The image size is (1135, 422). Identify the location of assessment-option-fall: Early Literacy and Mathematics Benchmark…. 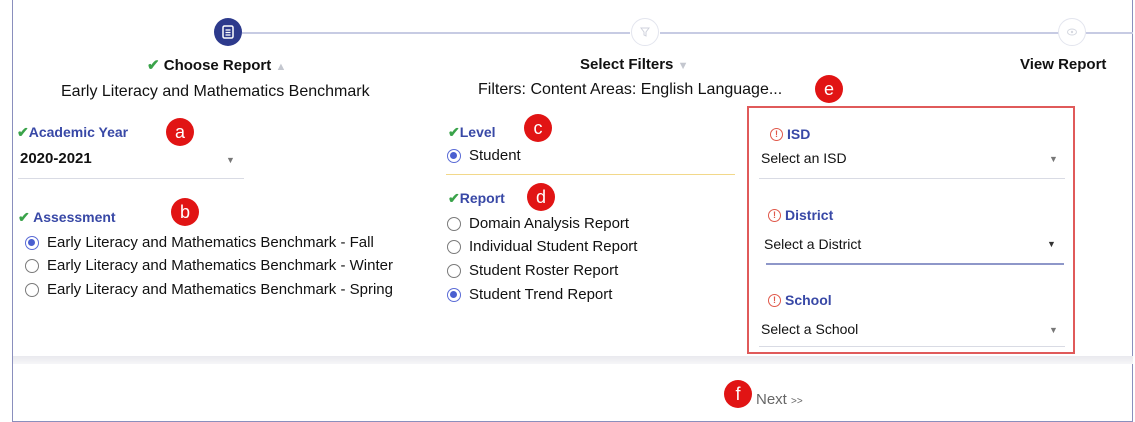
(199, 242).